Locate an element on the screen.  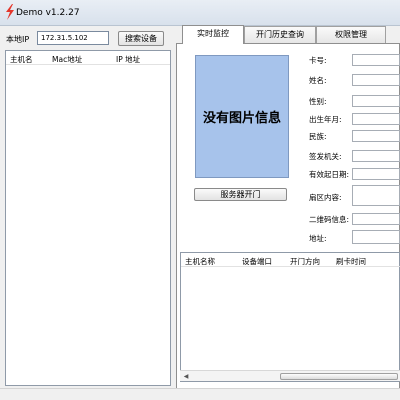
field-label-qrcode: 二维码信息: is located at coordinates (329, 219).